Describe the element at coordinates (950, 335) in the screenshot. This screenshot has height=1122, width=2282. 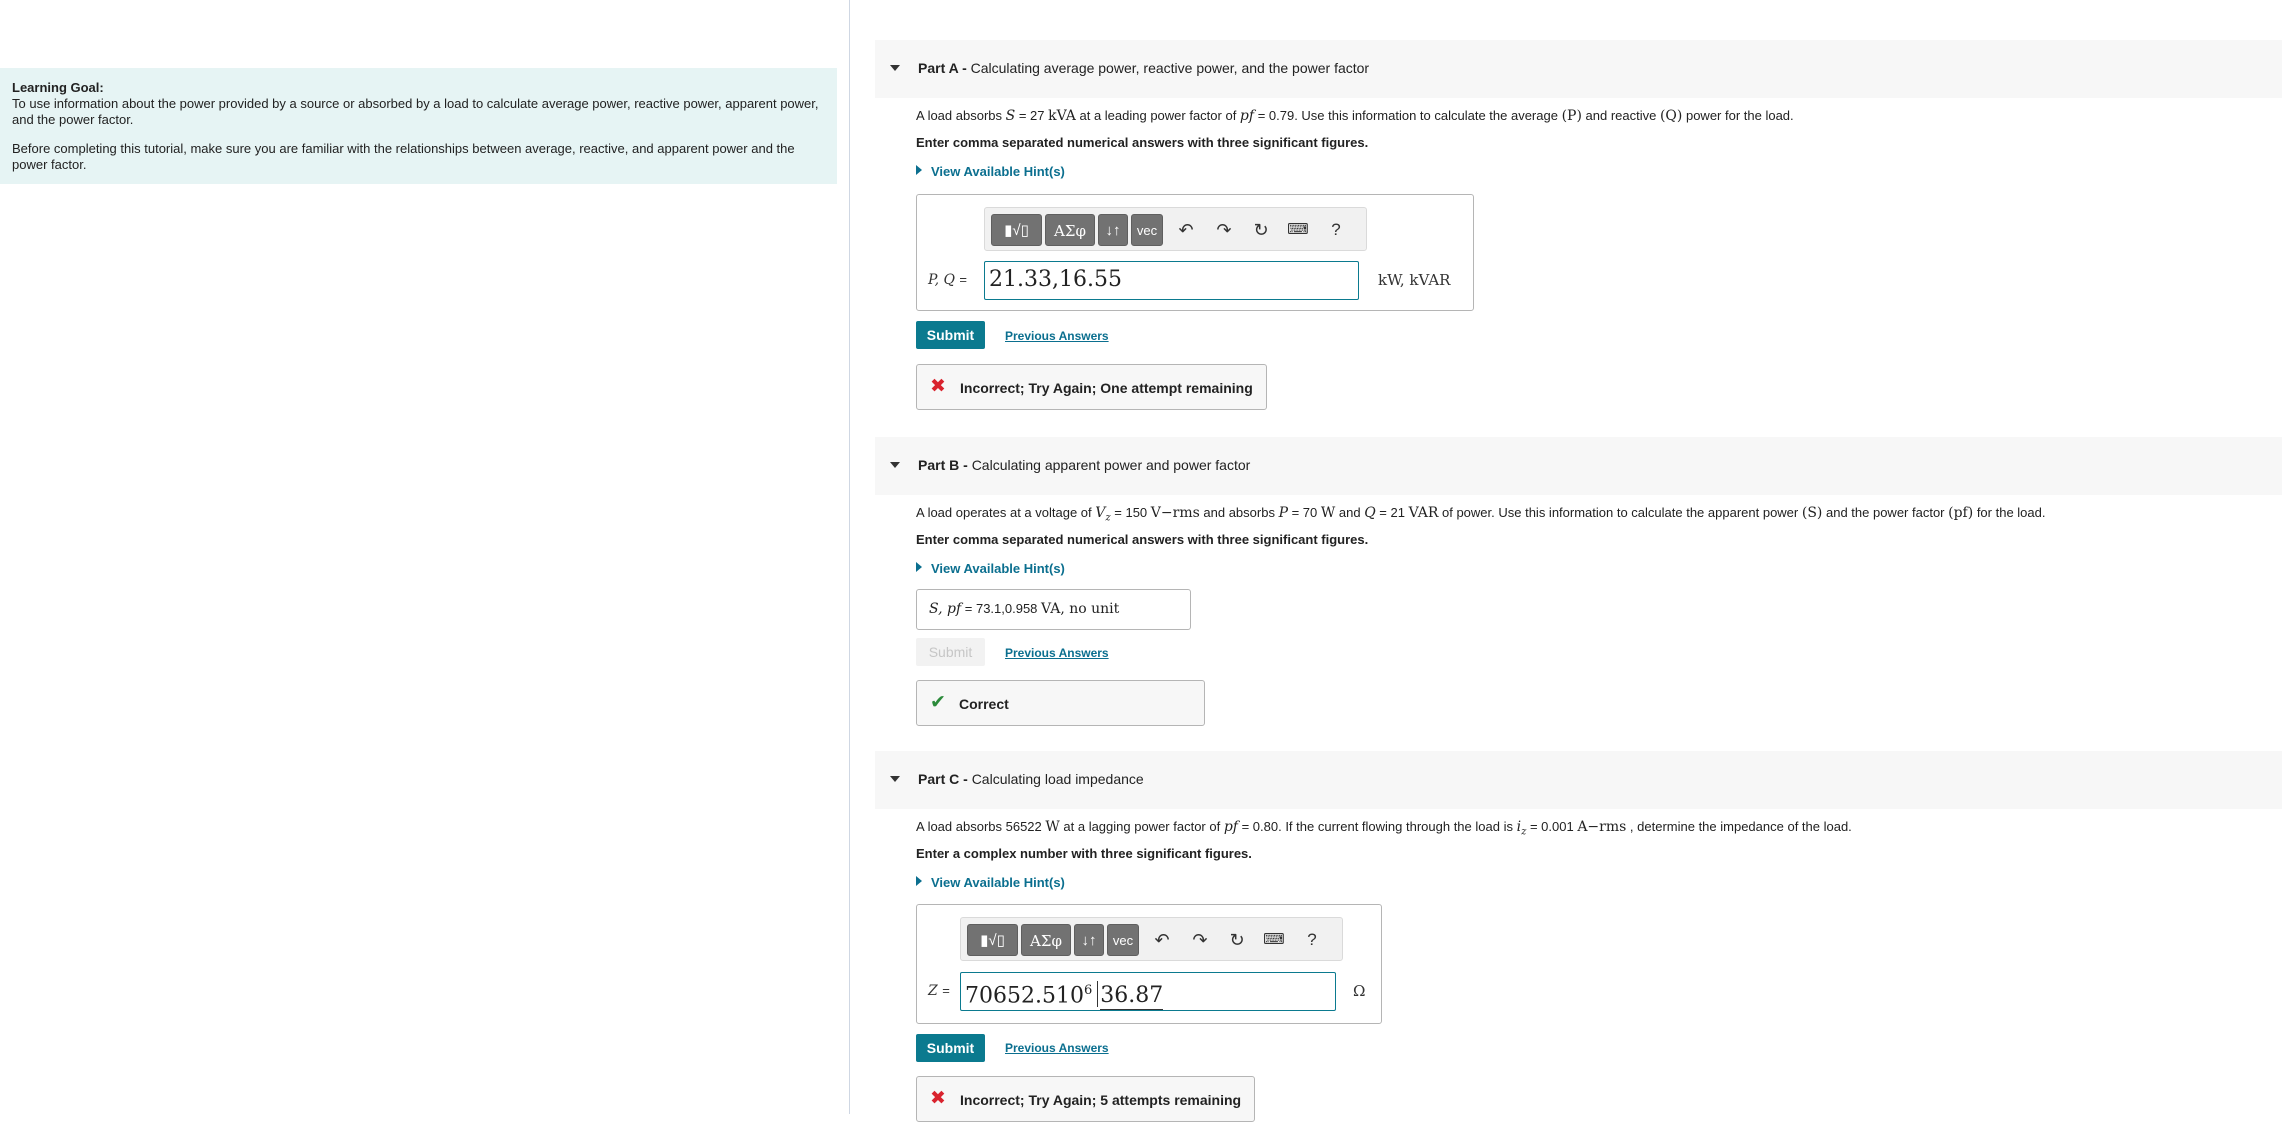
I see `part-a-submit-button: Submit` at that location.